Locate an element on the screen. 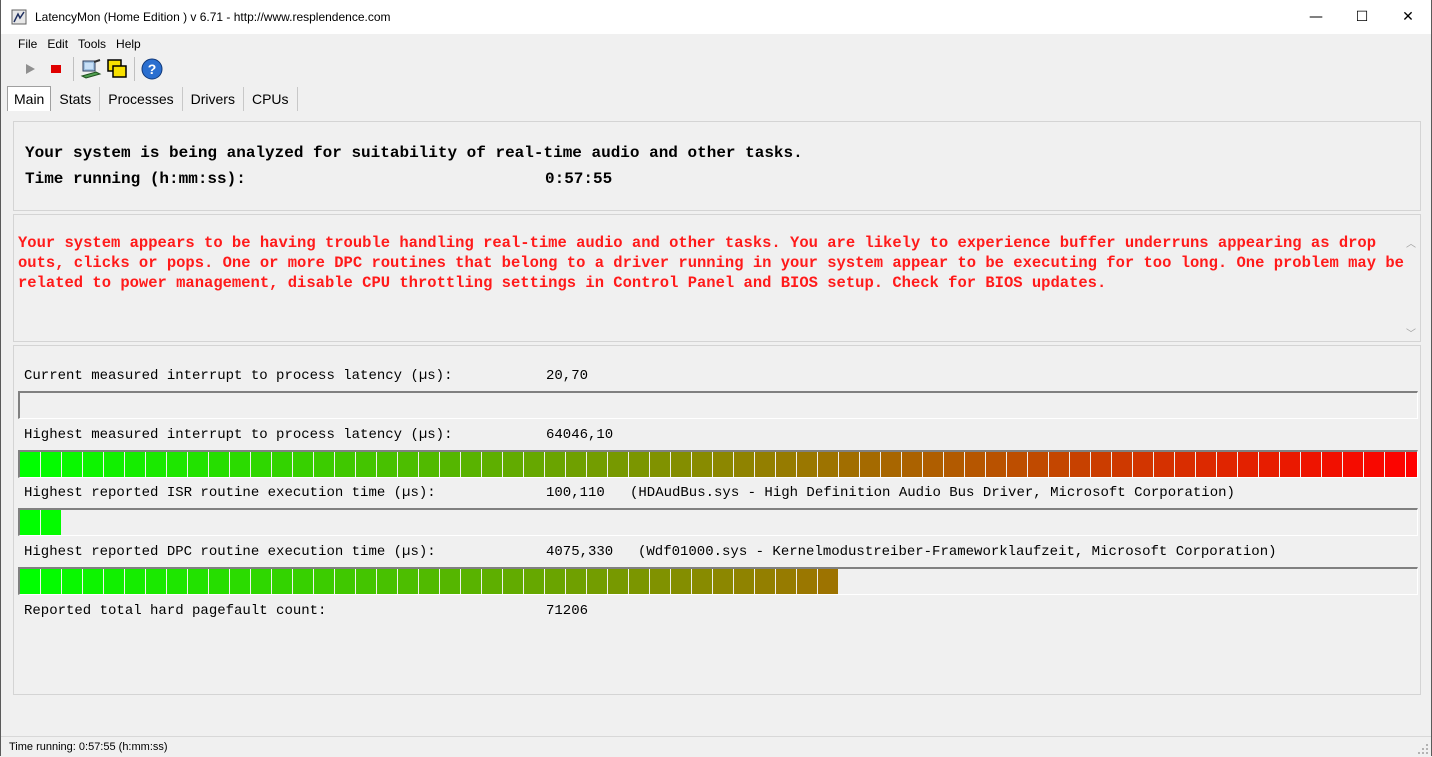 This screenshot has width=1432, height=757. maximize-button: ☐ is located at coordinates (1362, 17).